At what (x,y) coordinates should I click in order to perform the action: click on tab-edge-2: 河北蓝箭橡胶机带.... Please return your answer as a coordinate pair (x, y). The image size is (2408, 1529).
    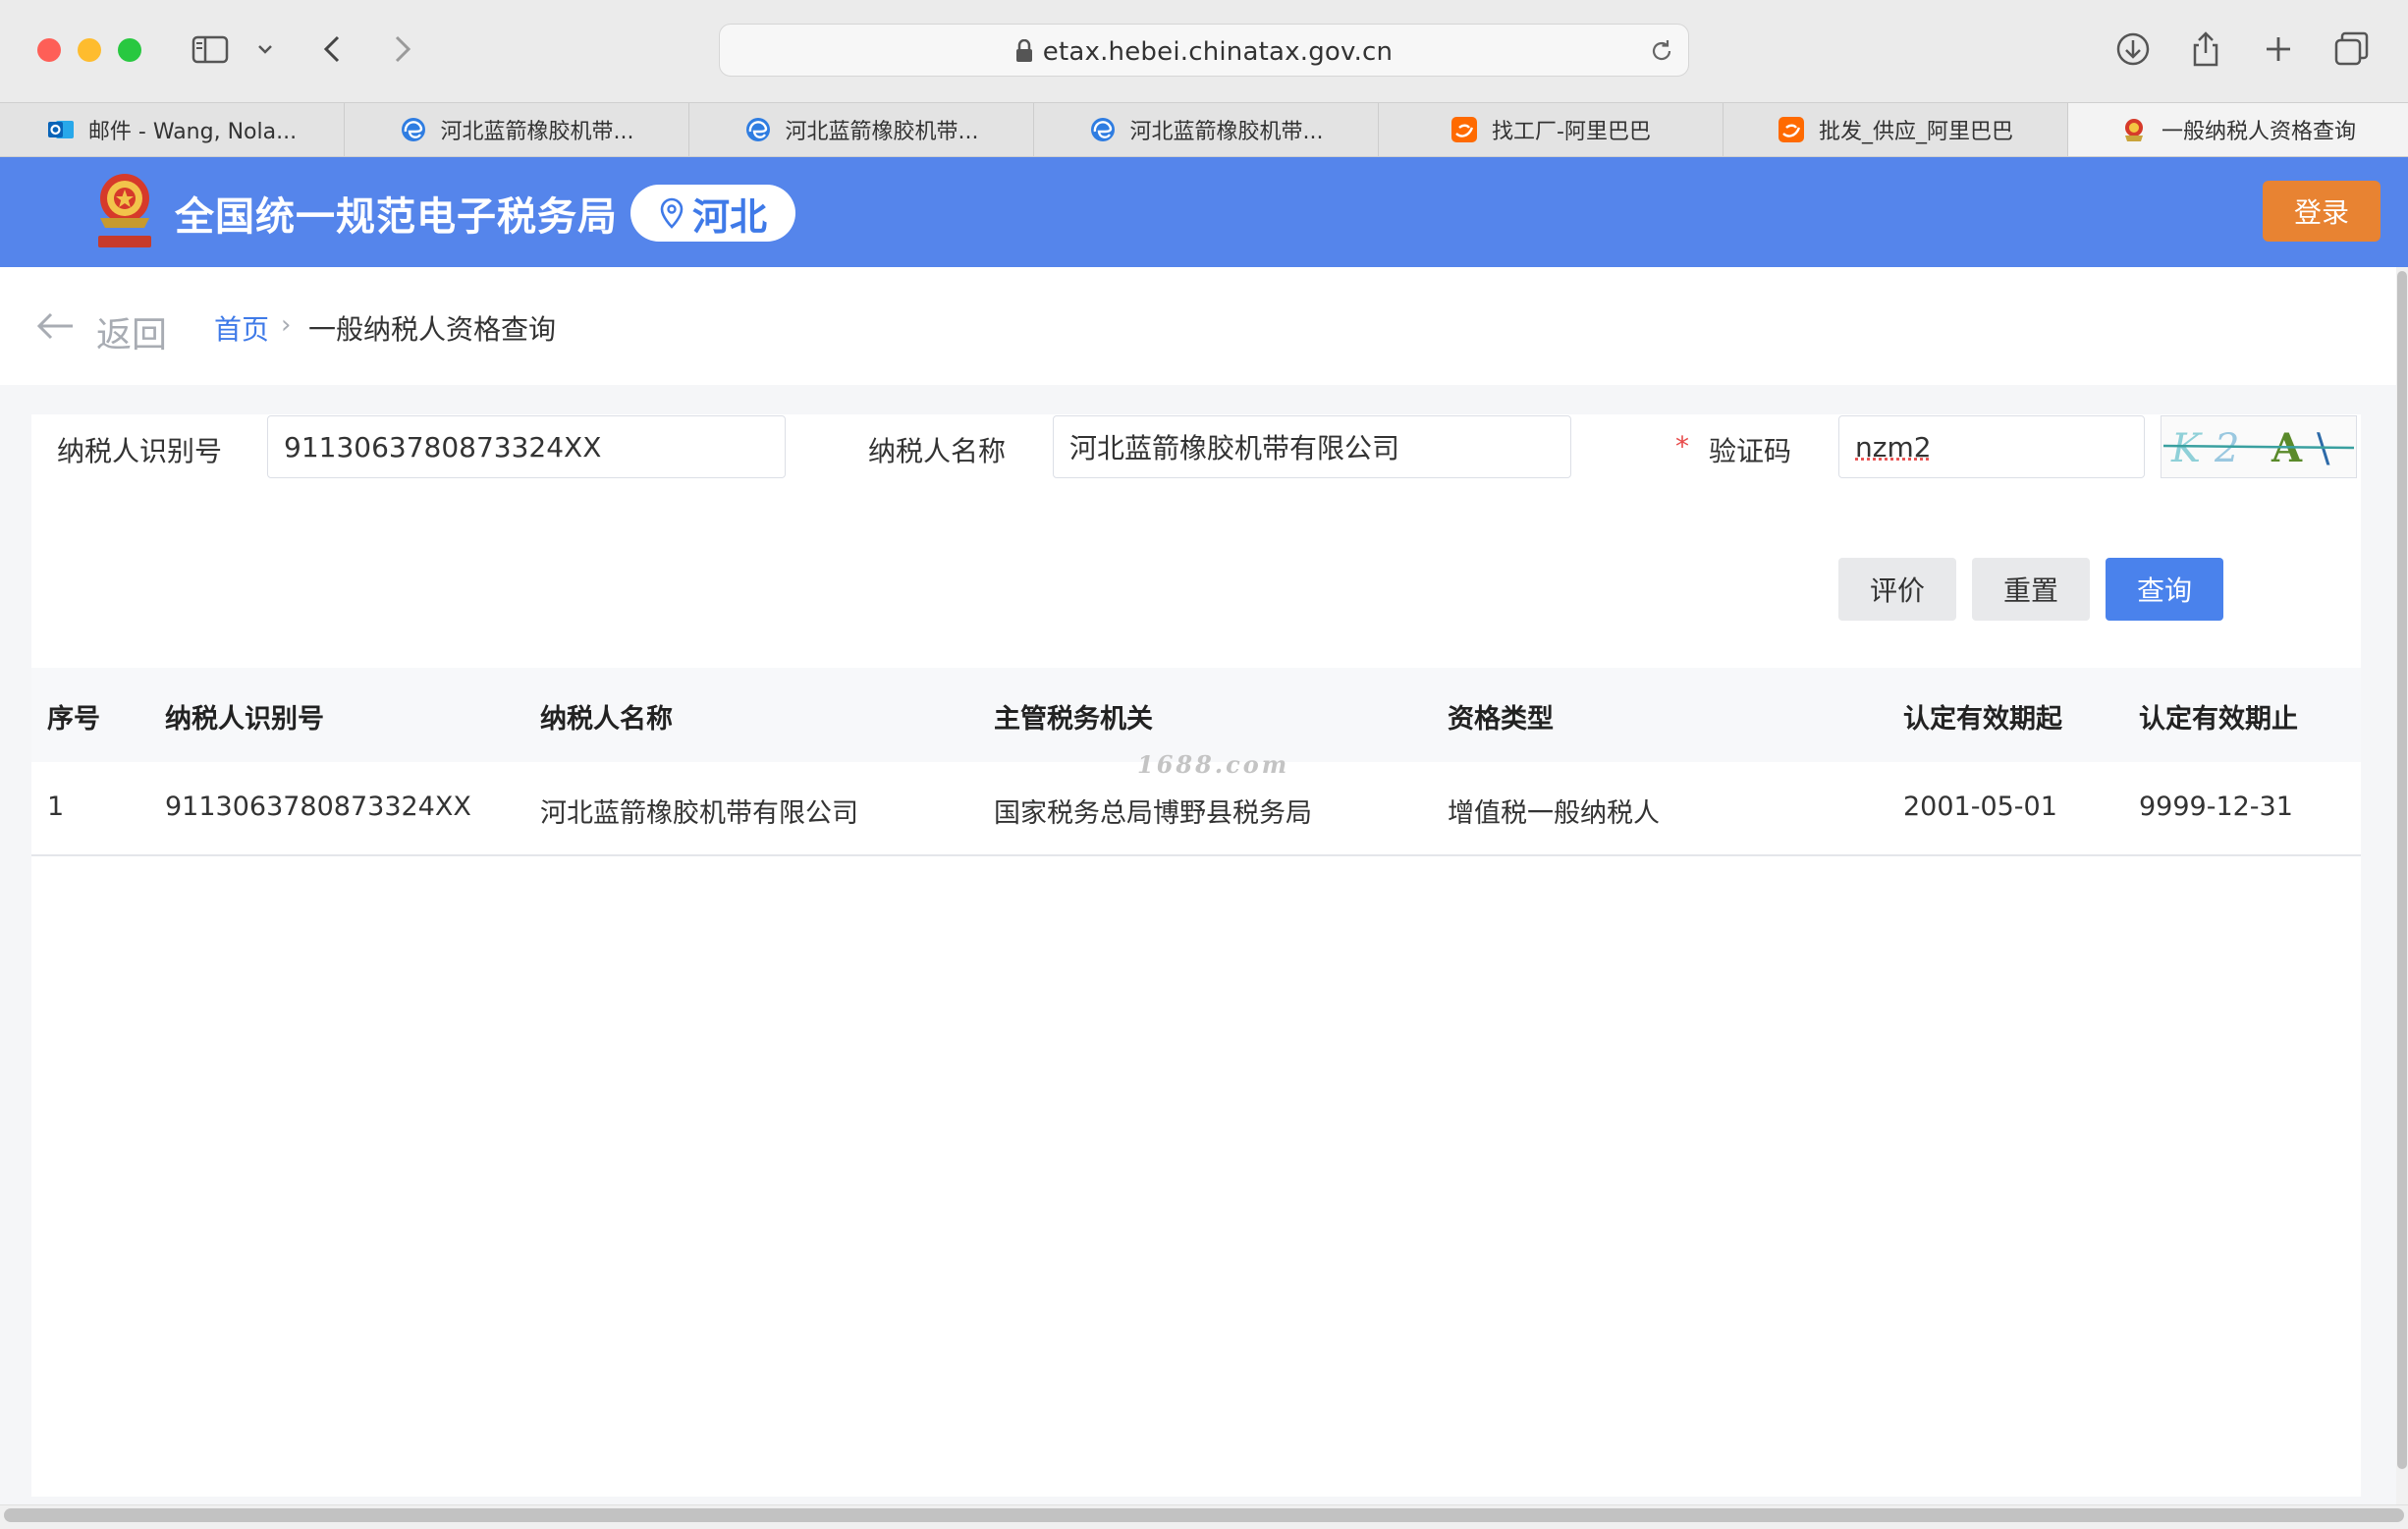
    Looking at the image, I should click on (861, 130).